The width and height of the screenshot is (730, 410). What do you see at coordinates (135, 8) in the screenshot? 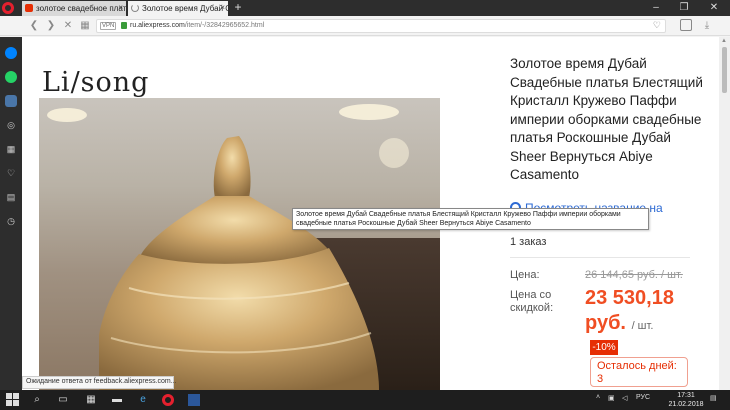
I see `loading-spinner-icon` at bounding box center [135, 8].